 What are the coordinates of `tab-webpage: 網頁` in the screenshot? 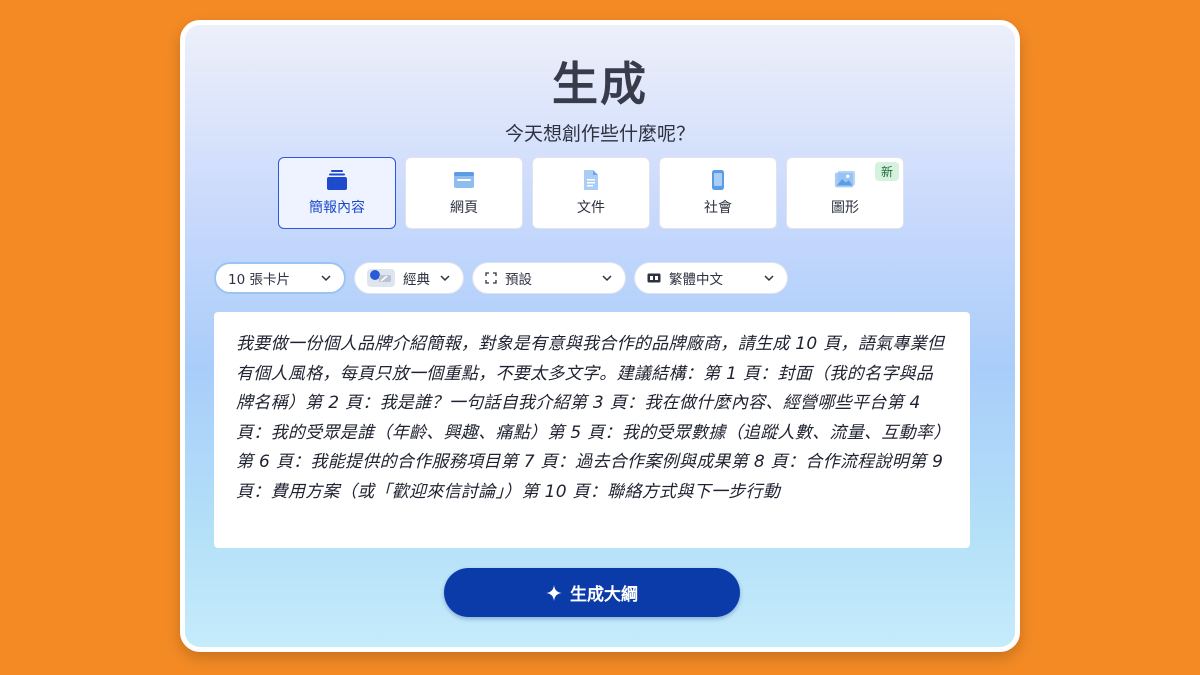 It's located at (464, 193).